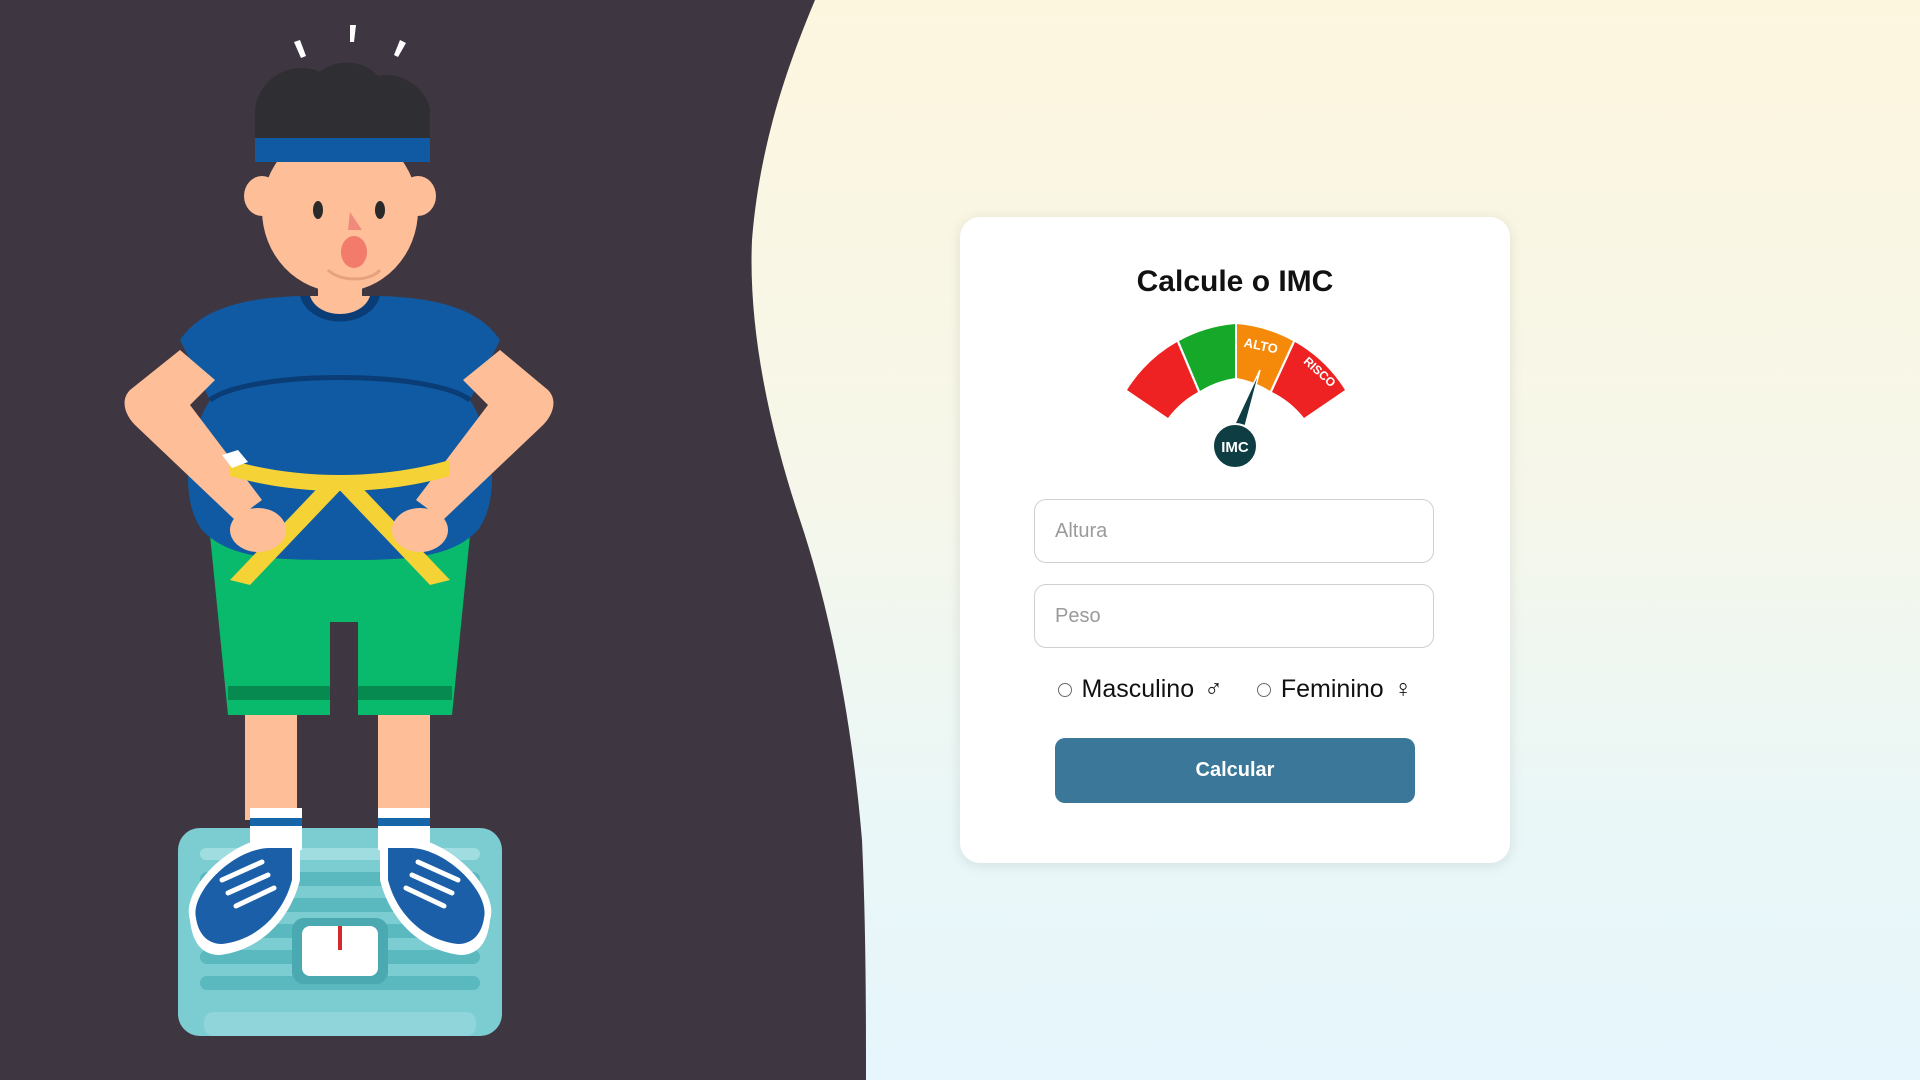 Image resolution: width=1920 pixels, height=1080 pixels. What do you see at coordinates (1213, 689) in the screenshot?
I see `male-symbol-icon: ♂` at bounding box center [1213, 689].